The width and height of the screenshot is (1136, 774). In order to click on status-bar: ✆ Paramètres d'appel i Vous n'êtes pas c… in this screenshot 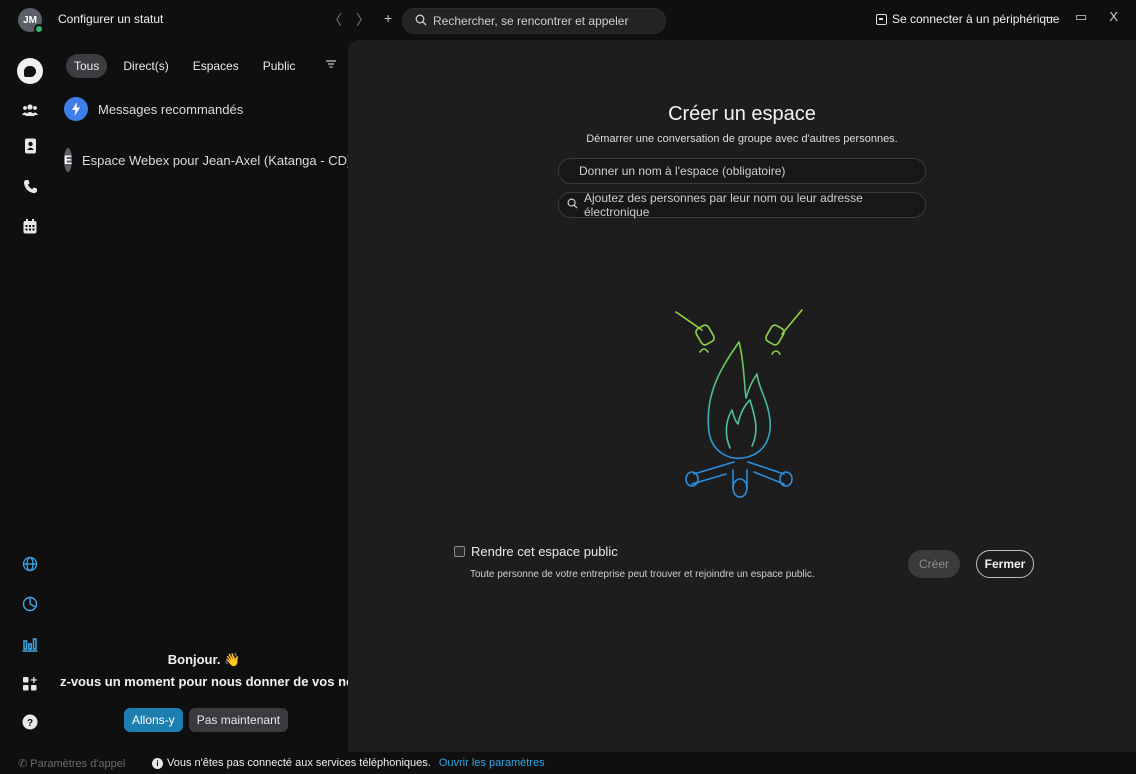, I will do `click(568, 763)`.